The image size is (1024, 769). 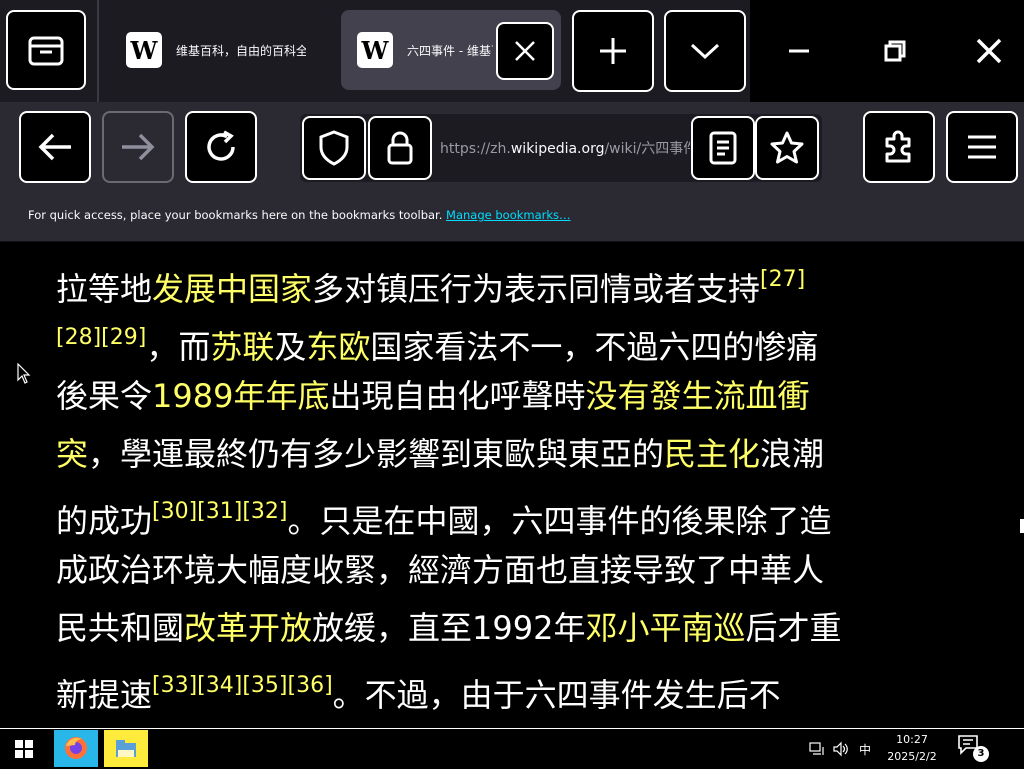 What do you see at coordinates (647, 149) in the screenshot?
I see `url-path: /wiki/六四事件` at bounding box center [647, 149].